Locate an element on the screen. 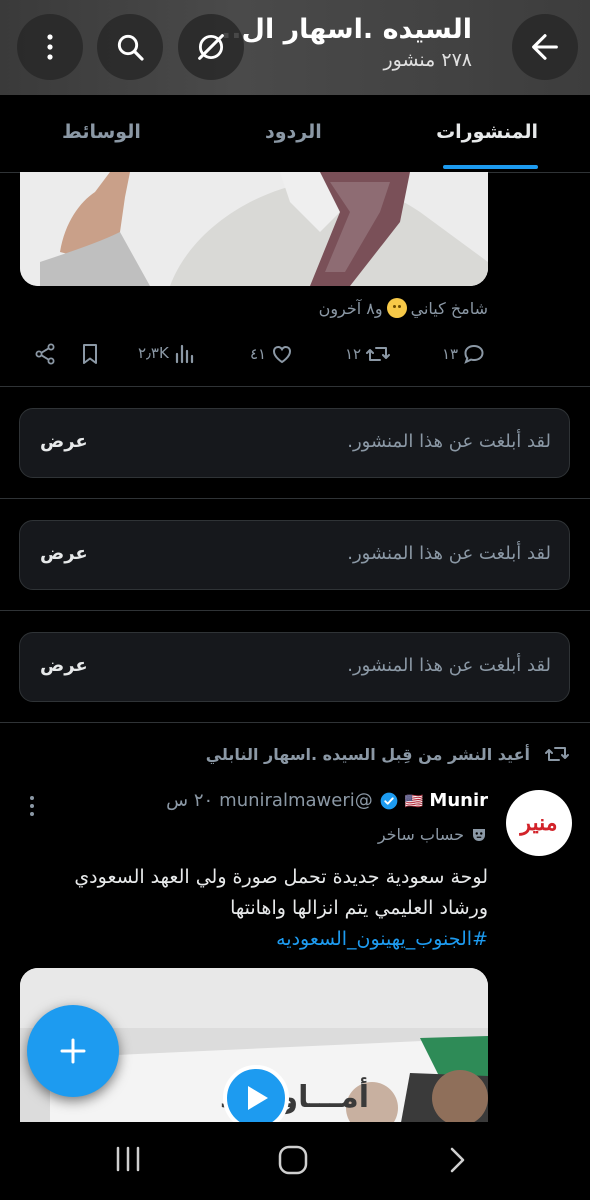  tab-replies: الردود is located at coordinates (293, 132).